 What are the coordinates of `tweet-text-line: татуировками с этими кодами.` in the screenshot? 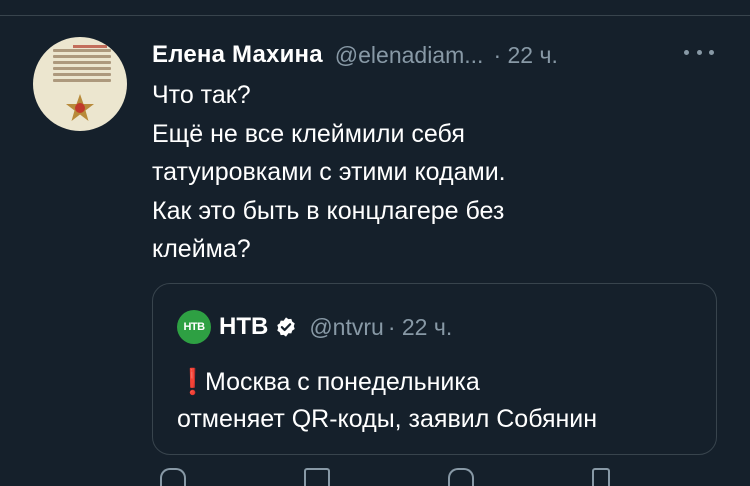 It's located at (329, 172).